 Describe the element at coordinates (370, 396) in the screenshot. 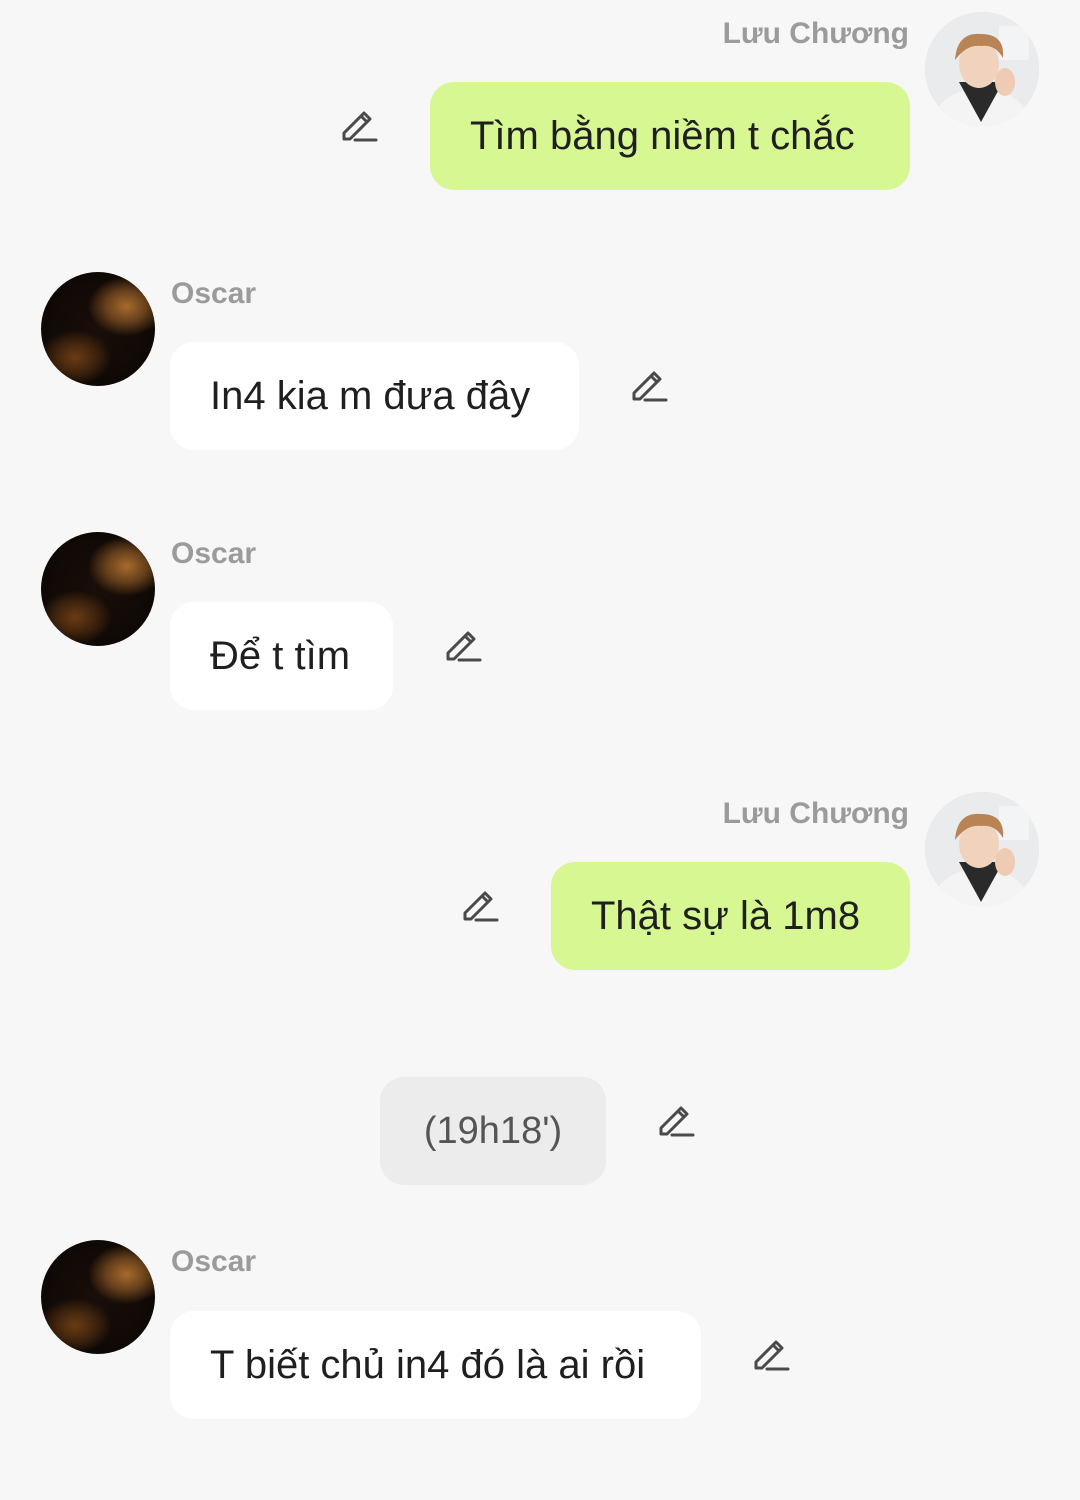

I see `message-text: In4 kia m đưa đây` at that location.